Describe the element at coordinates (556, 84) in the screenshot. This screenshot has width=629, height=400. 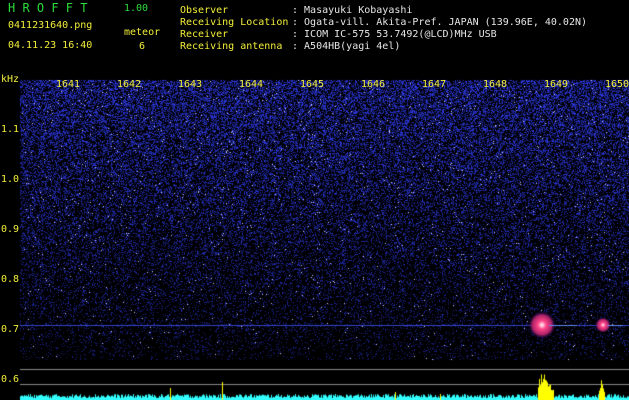
I see `x-tick-label: 1649` at that location.